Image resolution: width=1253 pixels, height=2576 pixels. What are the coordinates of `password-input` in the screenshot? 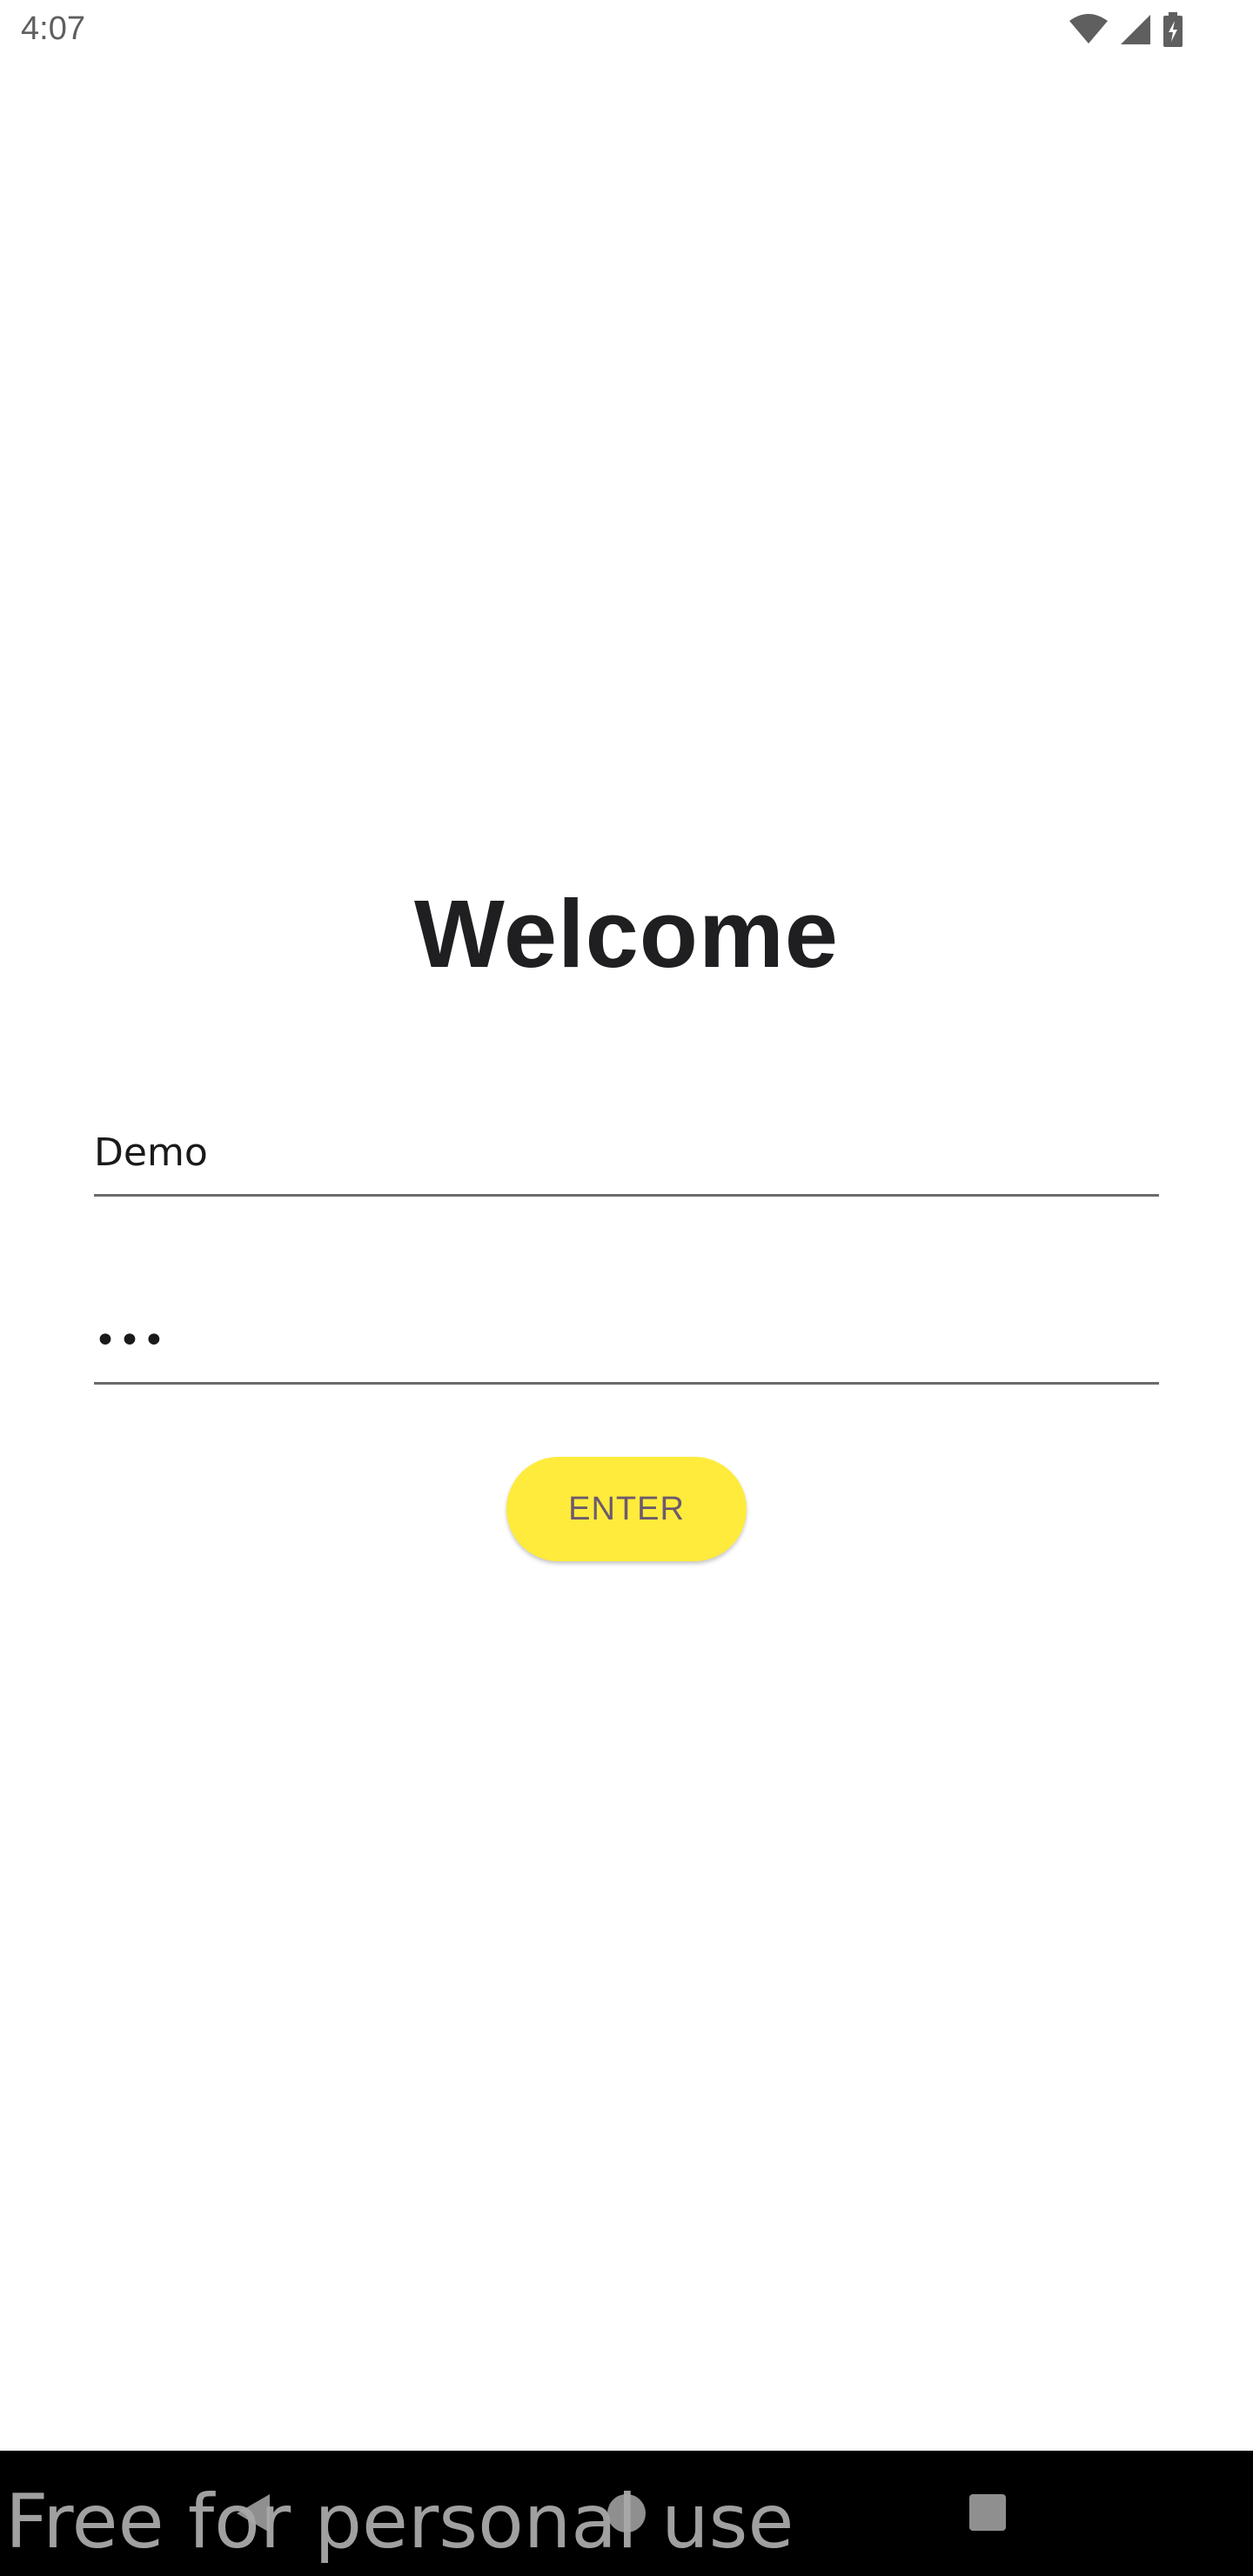 It's located at (626, 1340).